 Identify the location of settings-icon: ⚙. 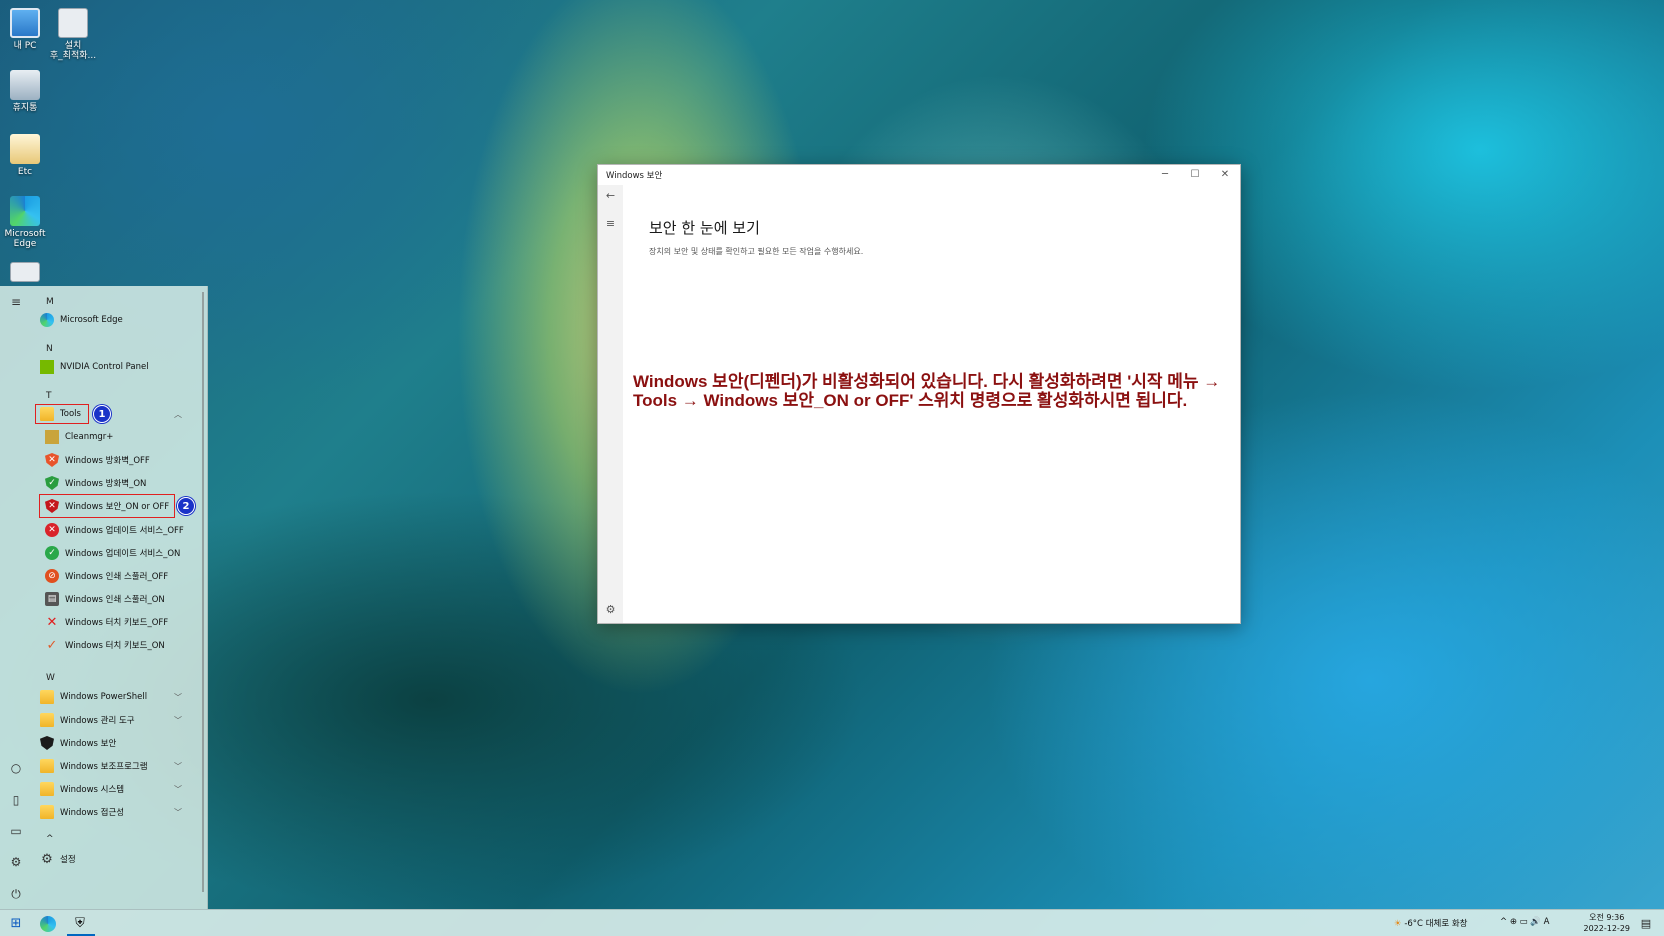
(16, 862).